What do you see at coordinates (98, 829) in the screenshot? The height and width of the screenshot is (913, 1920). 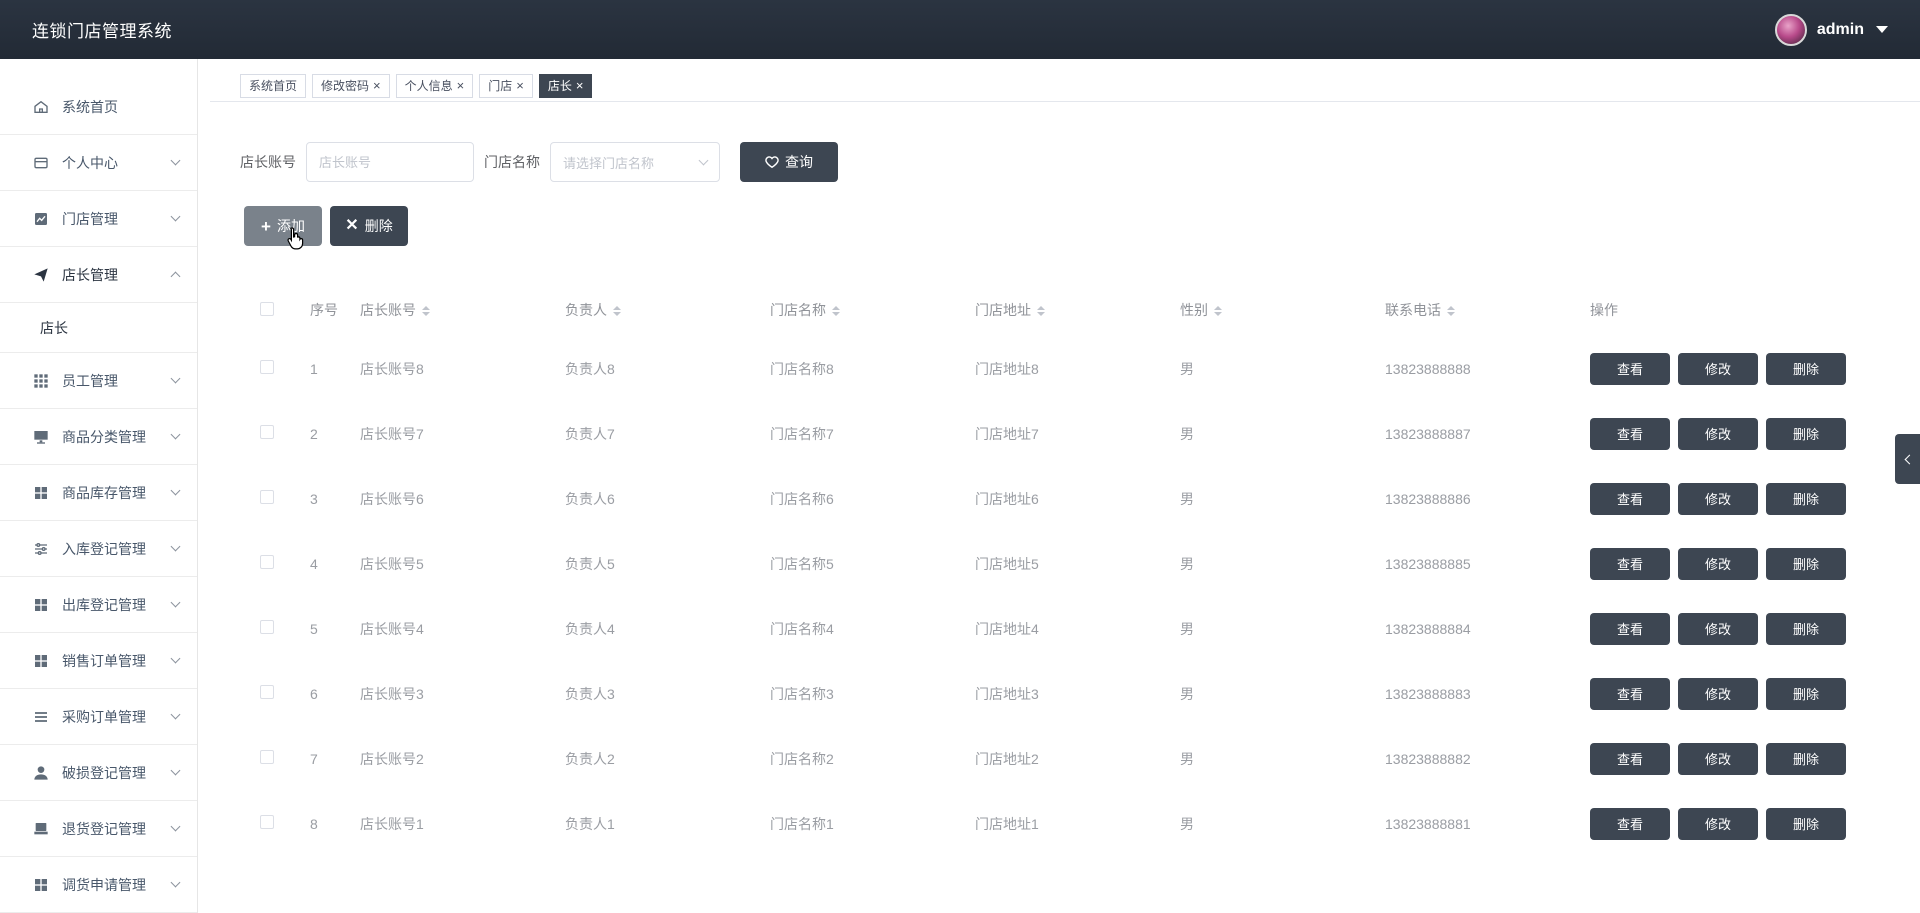 I see `sidebar-item: 退货登记管理` at bounding box center [98, 829].